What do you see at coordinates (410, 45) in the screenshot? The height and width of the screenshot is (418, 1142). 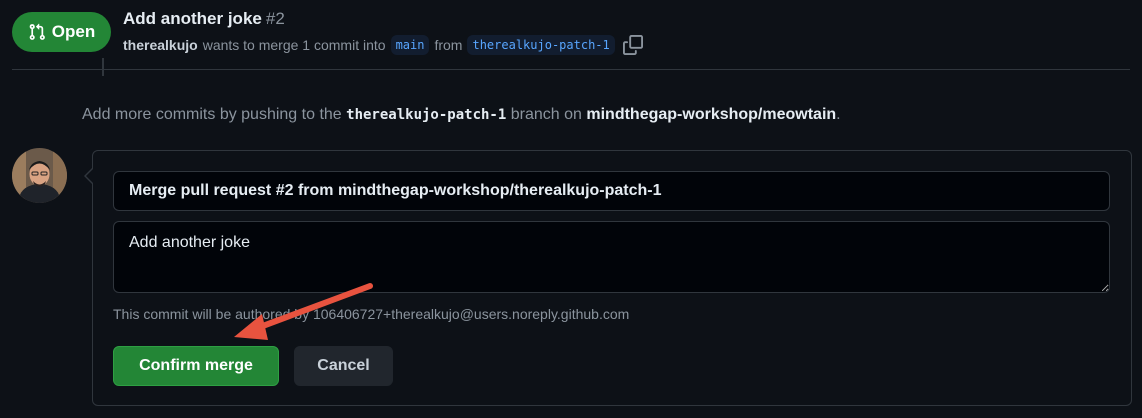 I see `base-branch: main` at bounding box center [410, 45].